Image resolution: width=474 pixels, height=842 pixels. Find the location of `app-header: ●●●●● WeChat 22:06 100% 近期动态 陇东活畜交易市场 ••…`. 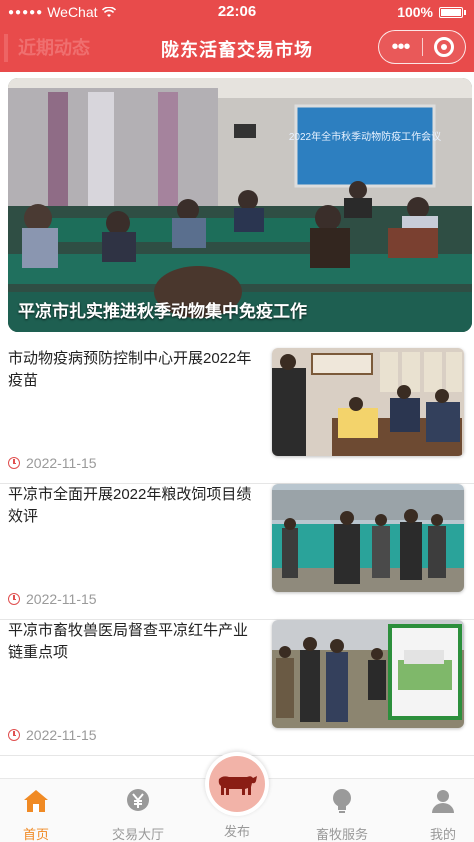

app-header: ●●●●● WeChat 22:06 100% 近期动态 陇东活畜交易市场 ••… is located at coordinates (237, 36).